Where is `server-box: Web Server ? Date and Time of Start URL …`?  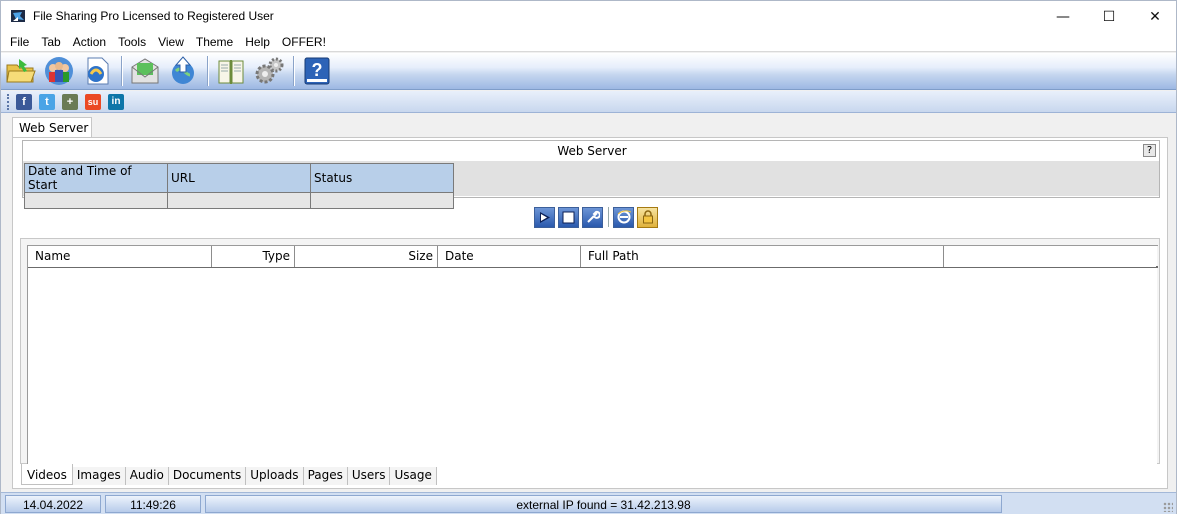
server-box: Web Server ? Date and Time of Start URL … is located at coordinates (591, 174).